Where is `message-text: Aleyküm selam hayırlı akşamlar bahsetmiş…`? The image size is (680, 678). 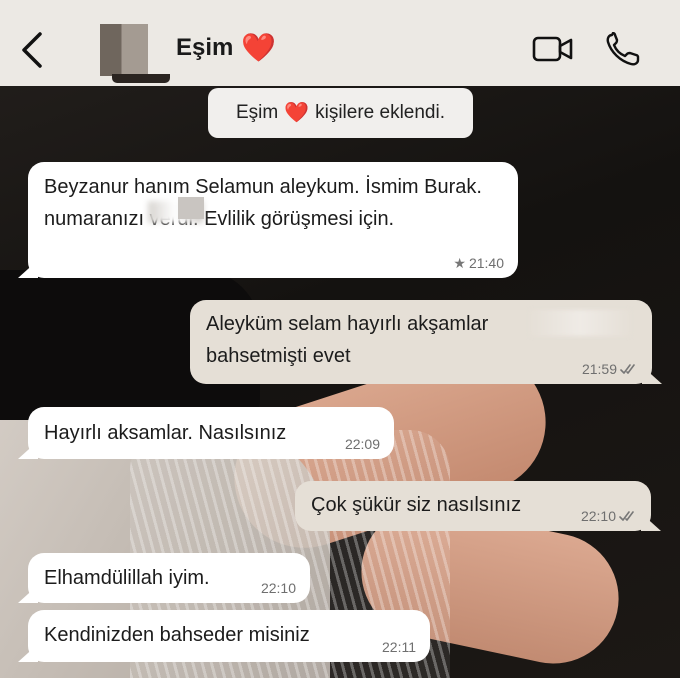 message-text: Aleyküm selam hayırlı akşamlar bahsetmiş… is located at coordinates (347, 340).